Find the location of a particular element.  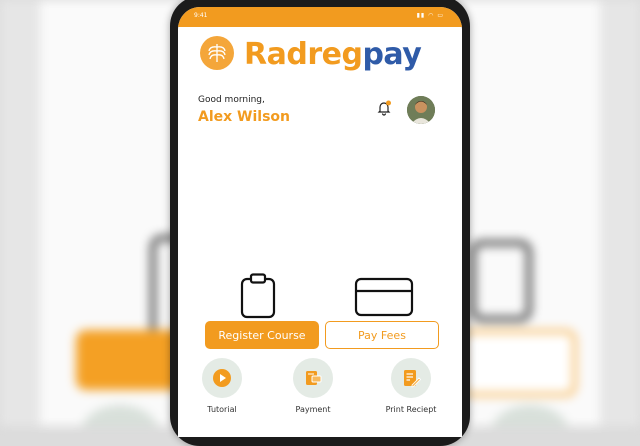

receipt-icon is located at coordinates (412, 379).